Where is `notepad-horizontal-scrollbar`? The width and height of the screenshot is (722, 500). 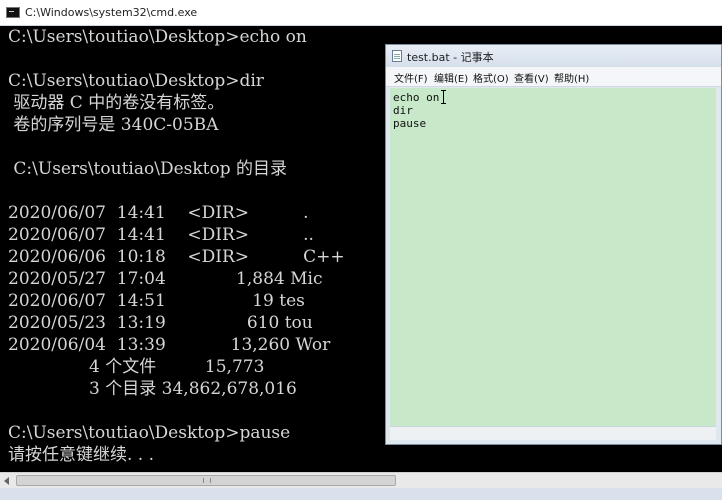
notepad-horizontal-scrollbar is located at coordinates (553, 433).